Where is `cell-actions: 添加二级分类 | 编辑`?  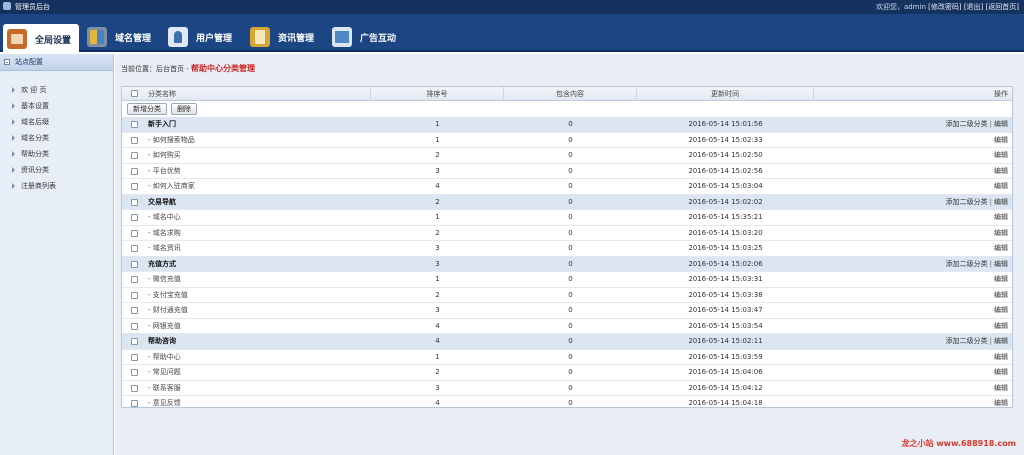 cell-actions: 添加二级分类 | 编辑 is located at coordinates (913, 125).